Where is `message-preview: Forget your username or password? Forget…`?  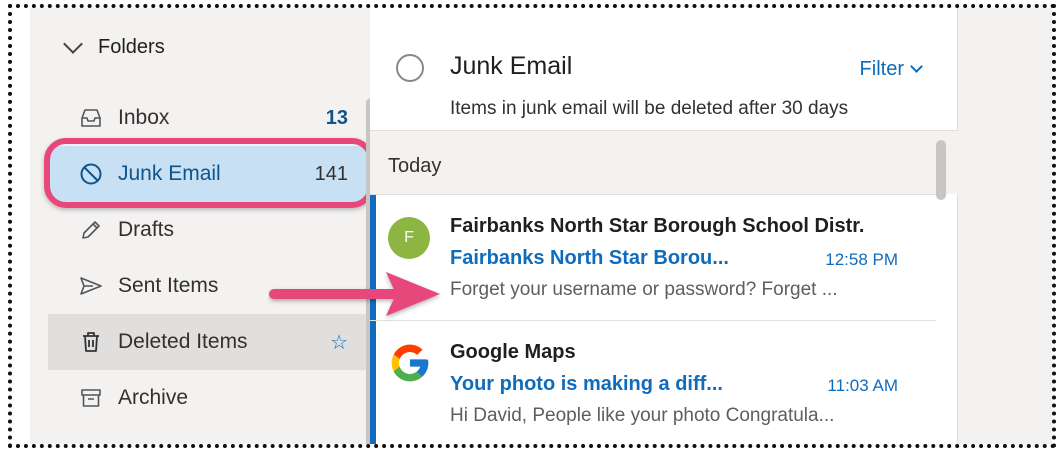
message-preview: Forget your username or password? Forget… is located at coordinates (644, 289).